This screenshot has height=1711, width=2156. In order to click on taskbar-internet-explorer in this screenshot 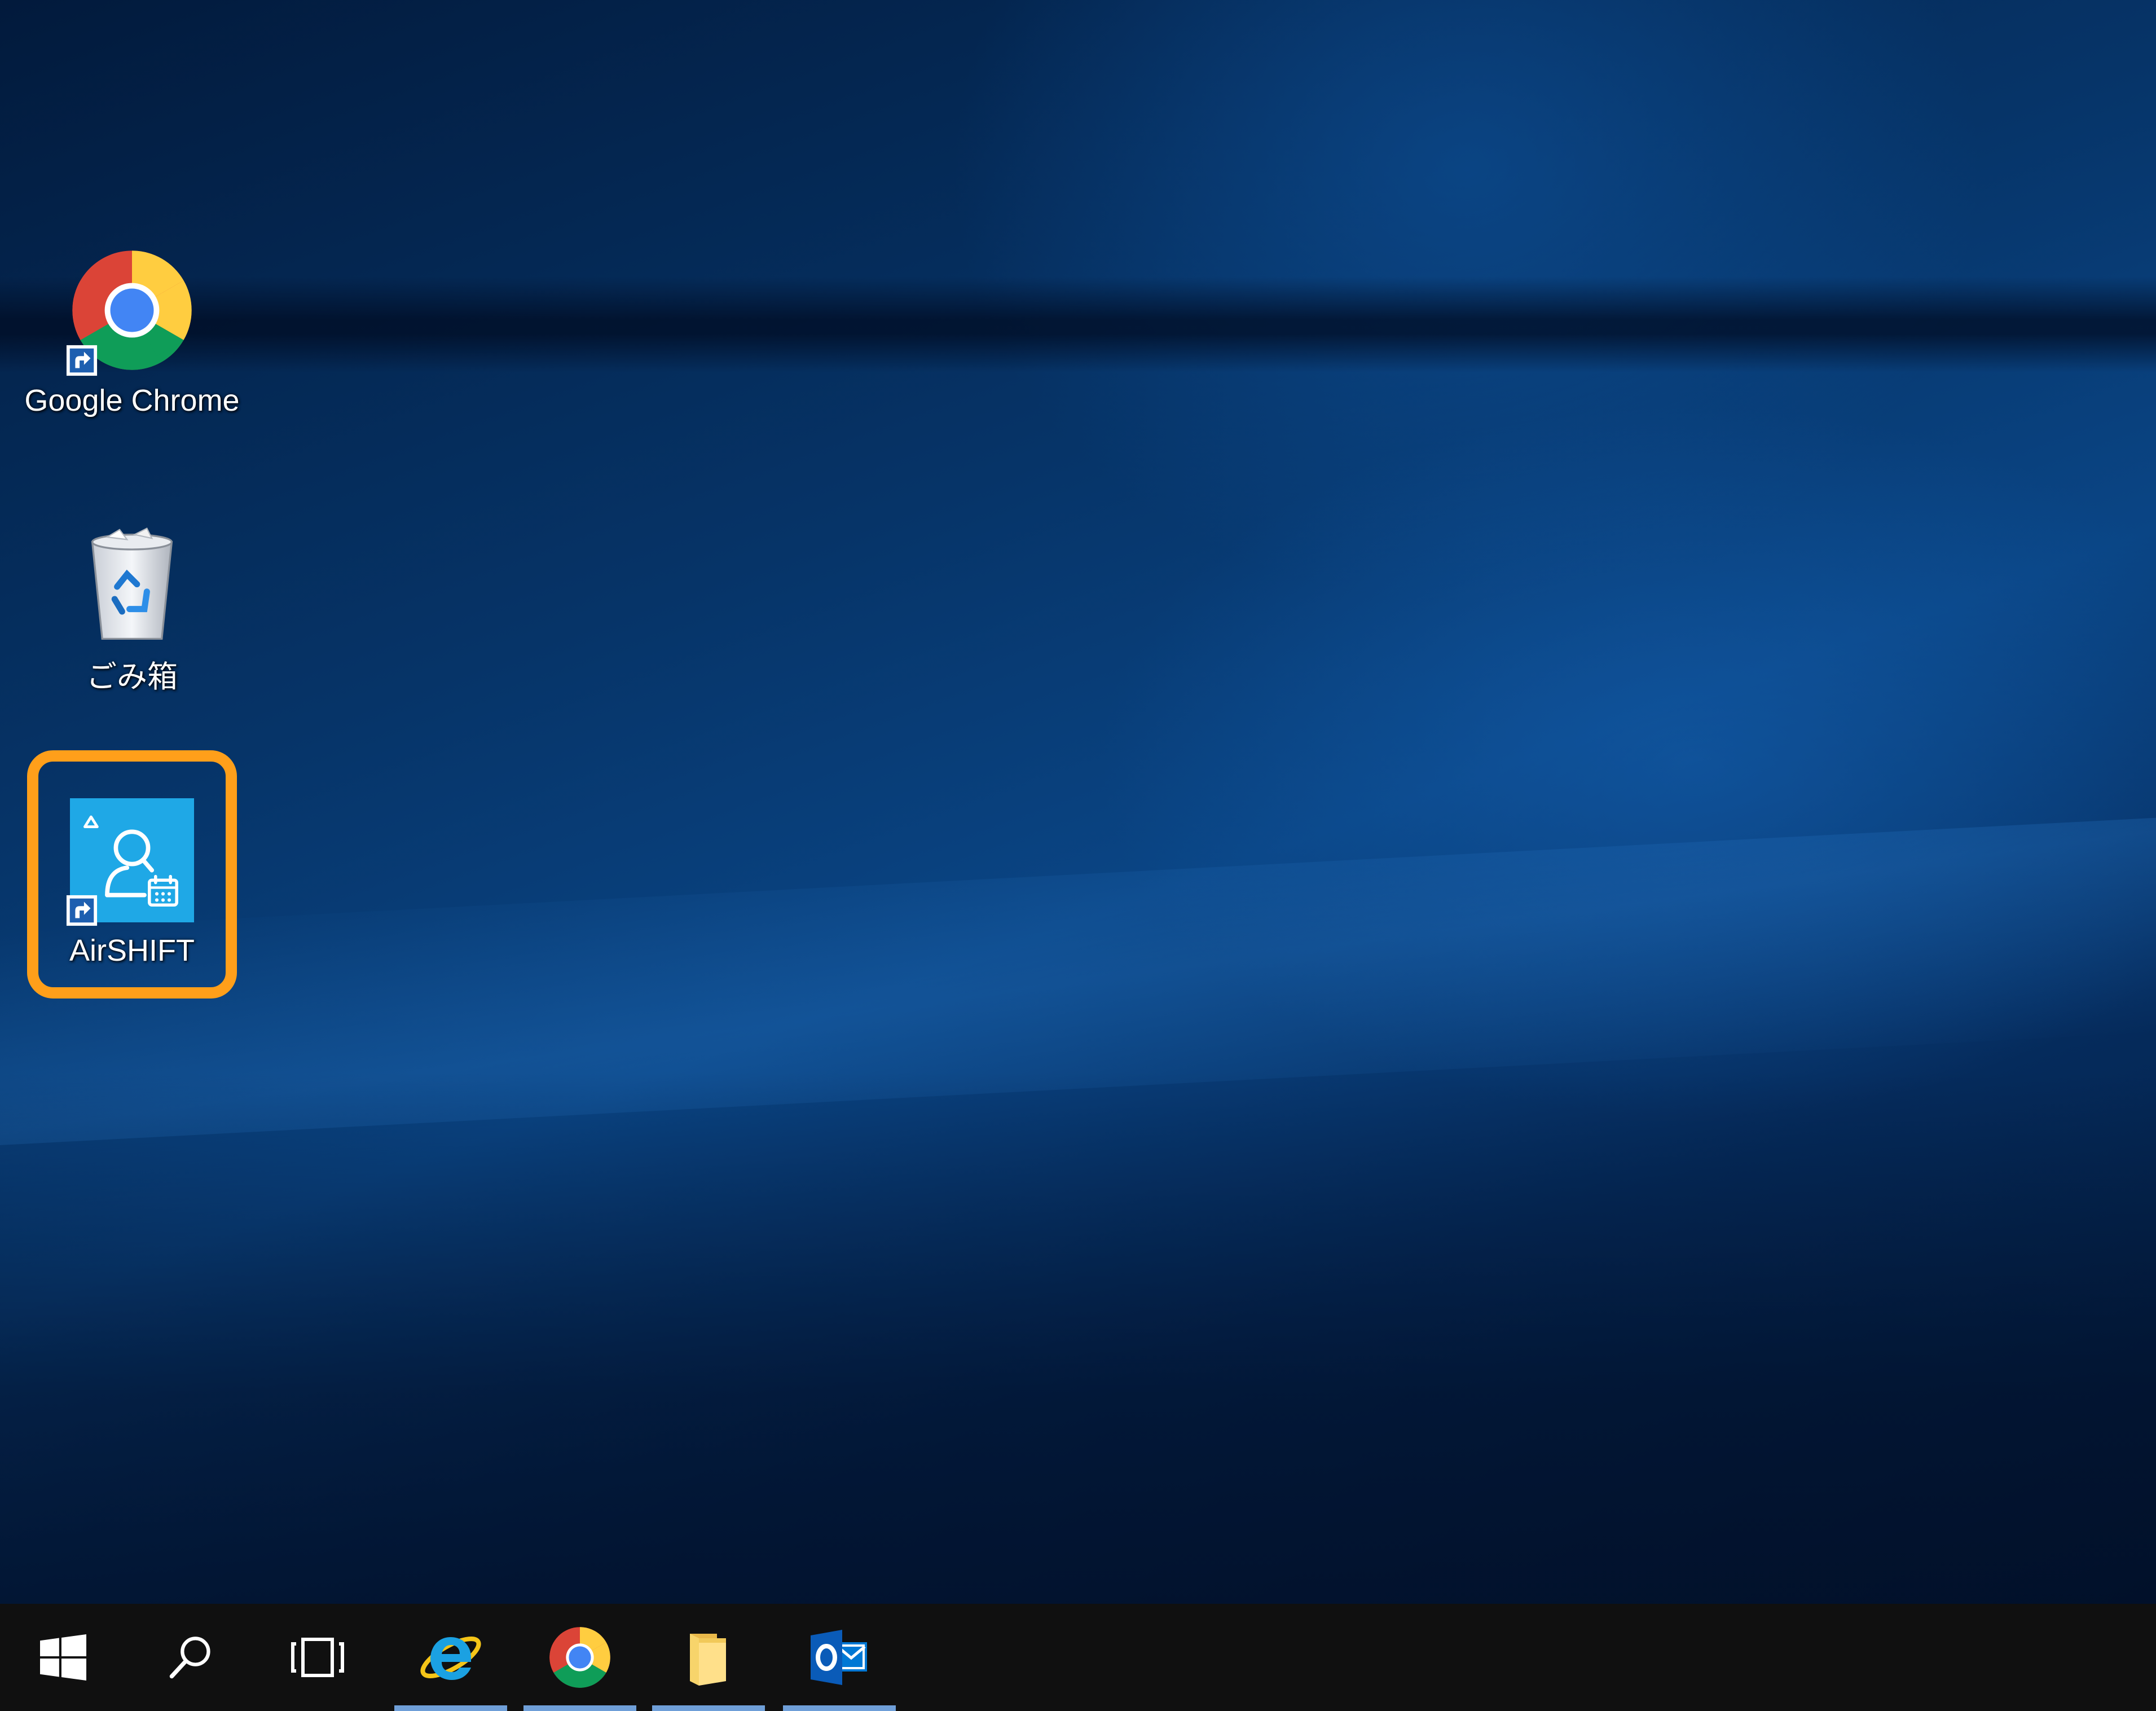, I will do `click(451, 1657)`.